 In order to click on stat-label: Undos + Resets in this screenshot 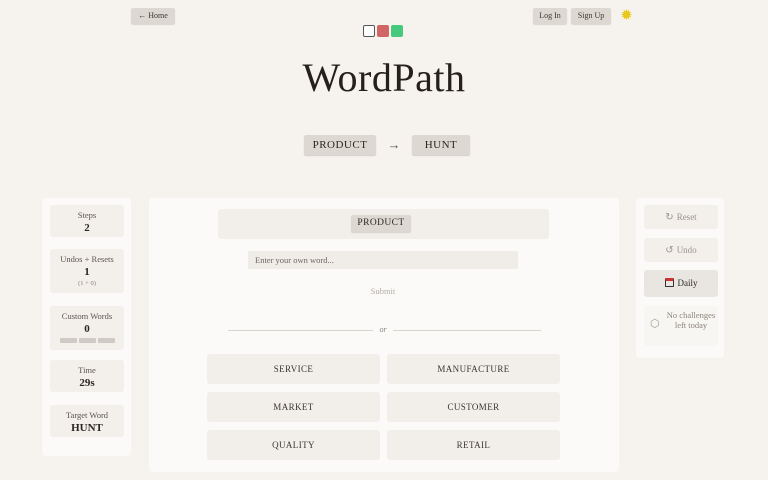, I will do `click(87, 259)`.